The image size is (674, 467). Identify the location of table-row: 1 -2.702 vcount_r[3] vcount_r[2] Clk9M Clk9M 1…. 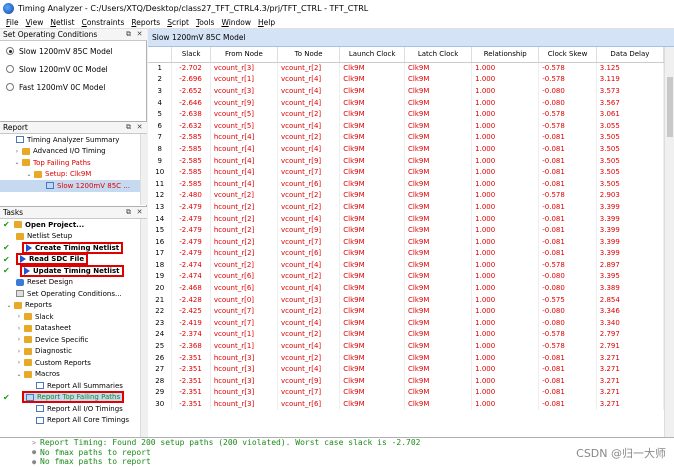
(406, 68).